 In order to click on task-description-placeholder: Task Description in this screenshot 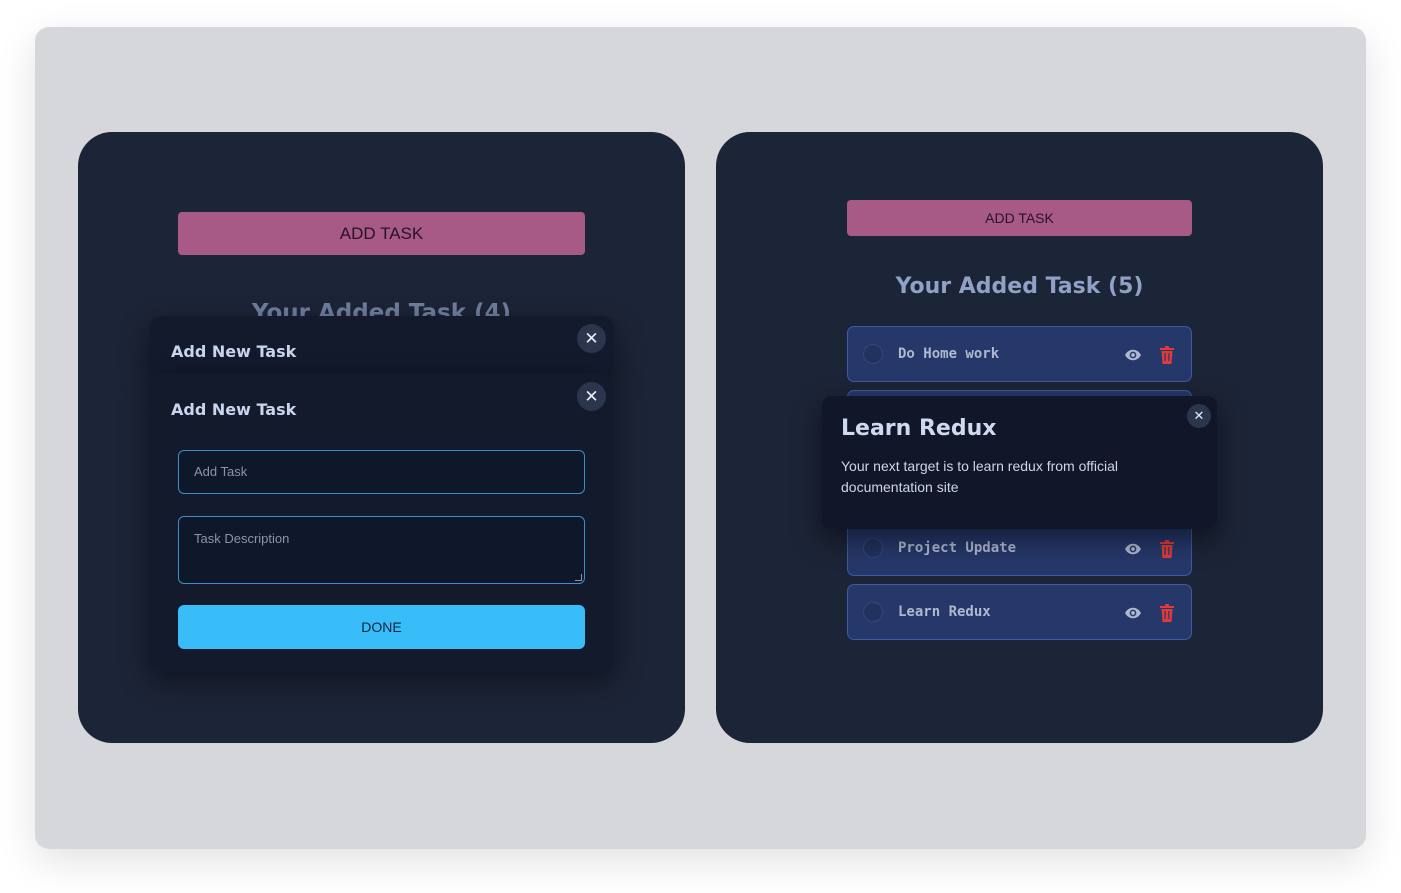, I will do `click(242, 538)`.